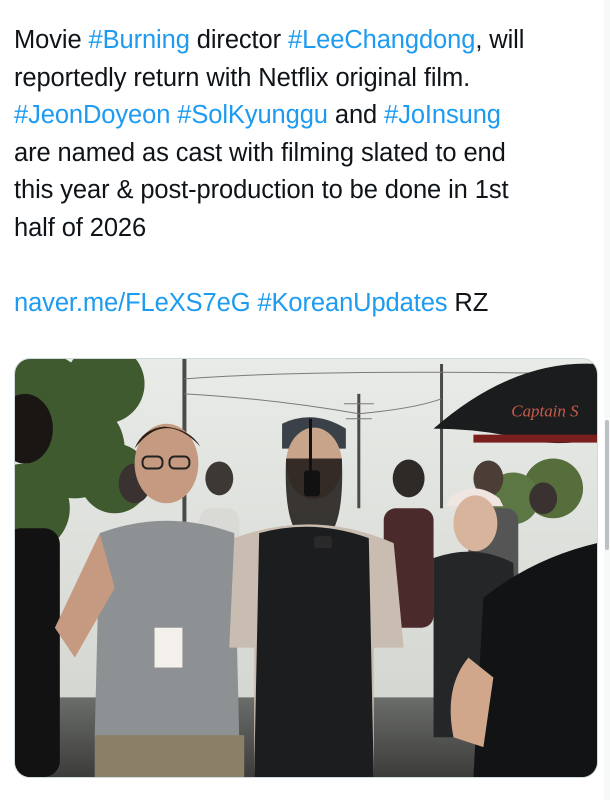 The height and width of the screenshot is (800, 610). What do you see at coordinates (356, 115) in the screenshot?
I see `tweet-text-segment: and` at bounding box center [356, 115].